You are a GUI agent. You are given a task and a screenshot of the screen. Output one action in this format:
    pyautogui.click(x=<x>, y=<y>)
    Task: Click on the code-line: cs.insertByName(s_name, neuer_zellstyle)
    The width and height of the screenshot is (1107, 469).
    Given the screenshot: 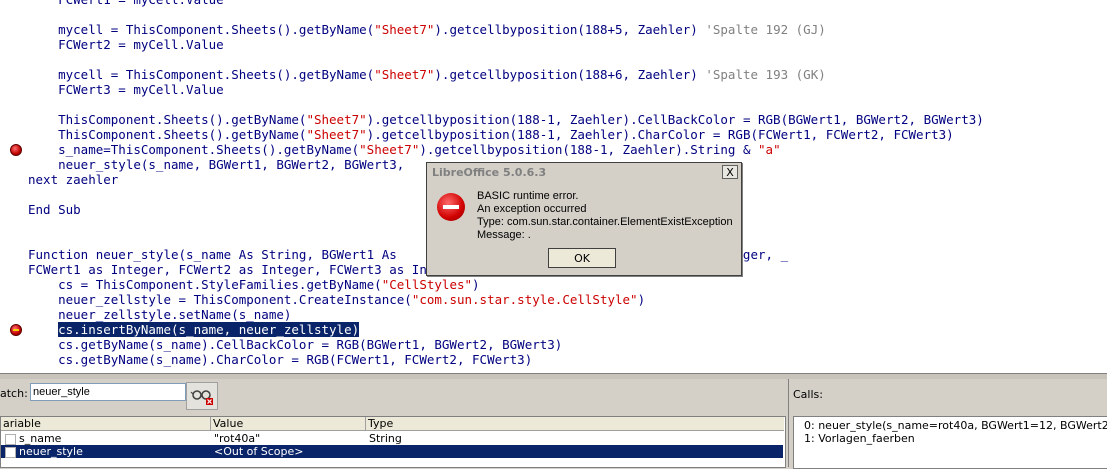 What is the action you would take?
    pyautogui.click(x=194, y=329)
    